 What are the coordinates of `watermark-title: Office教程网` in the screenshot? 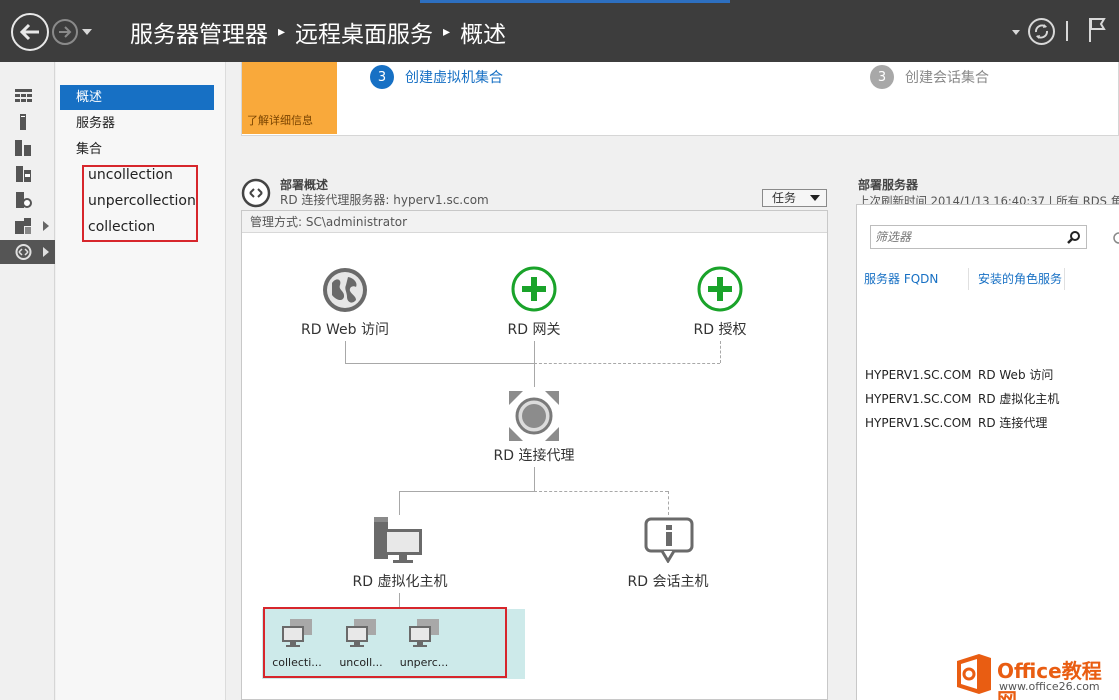 It's located at (1049, 679).